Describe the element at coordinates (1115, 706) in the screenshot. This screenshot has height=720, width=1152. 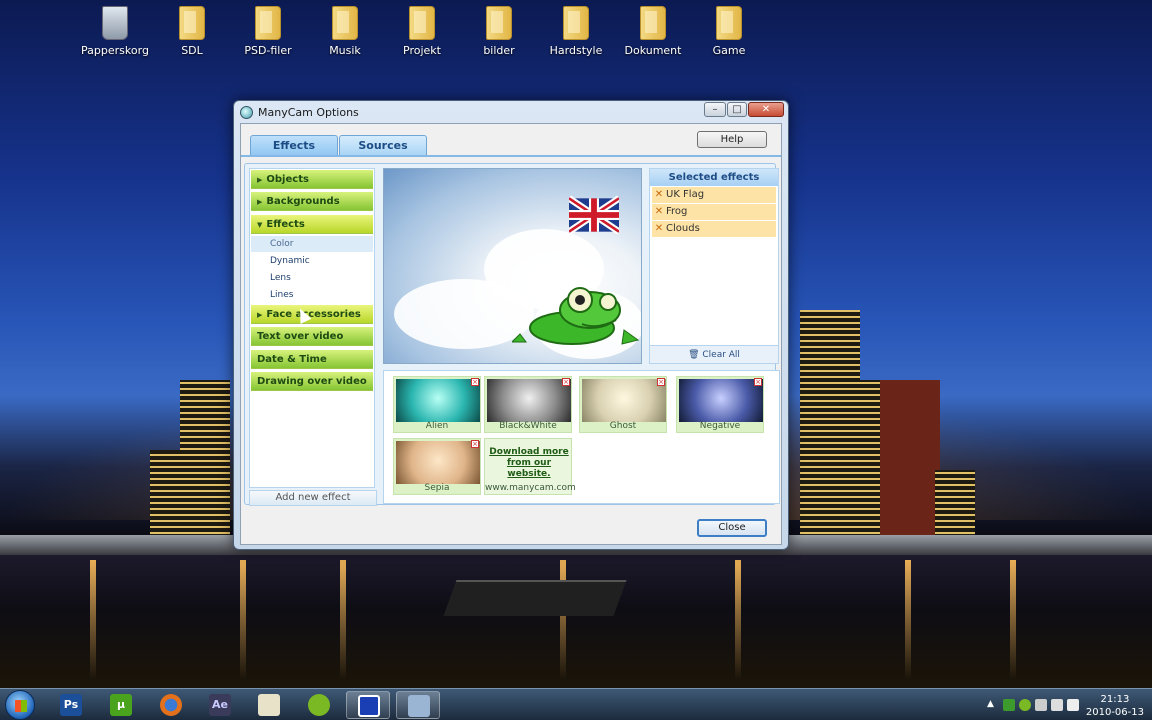
I see `clock: 21:13 2010-06-13` at that location.